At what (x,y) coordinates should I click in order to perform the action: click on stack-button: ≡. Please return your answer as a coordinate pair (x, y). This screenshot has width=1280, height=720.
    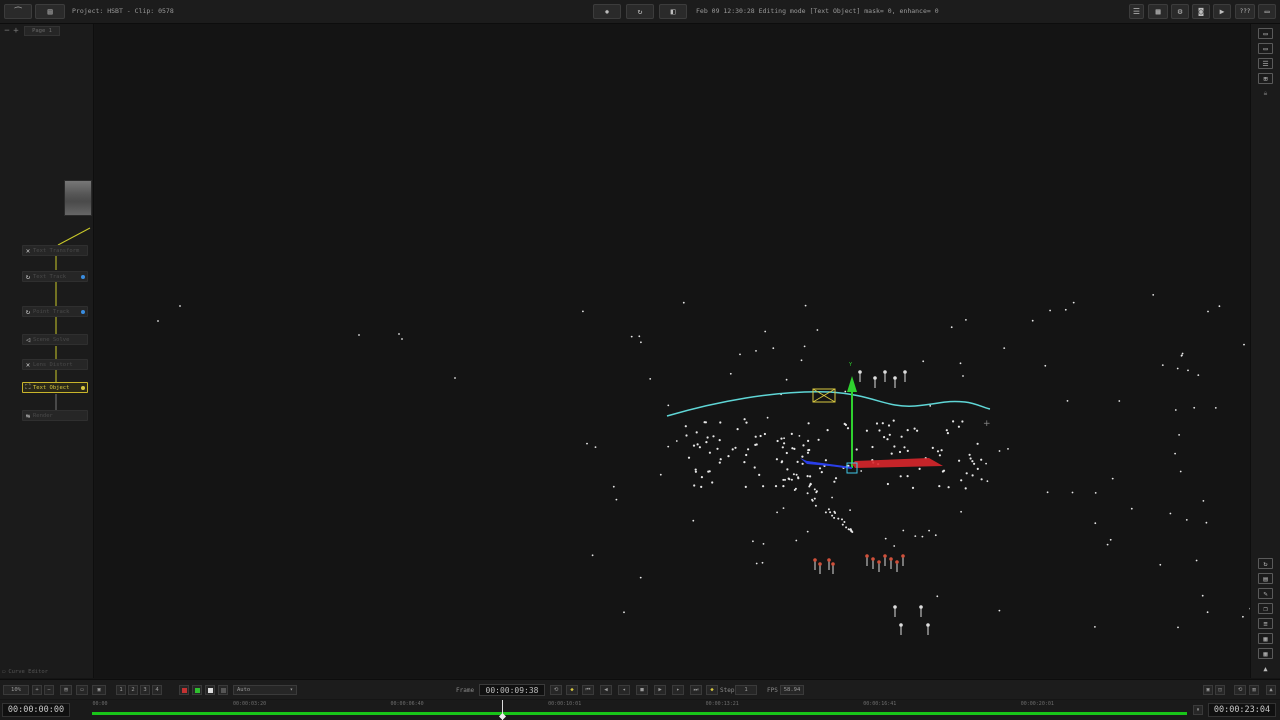
    Looking at the image, I should click on (1265, 623).